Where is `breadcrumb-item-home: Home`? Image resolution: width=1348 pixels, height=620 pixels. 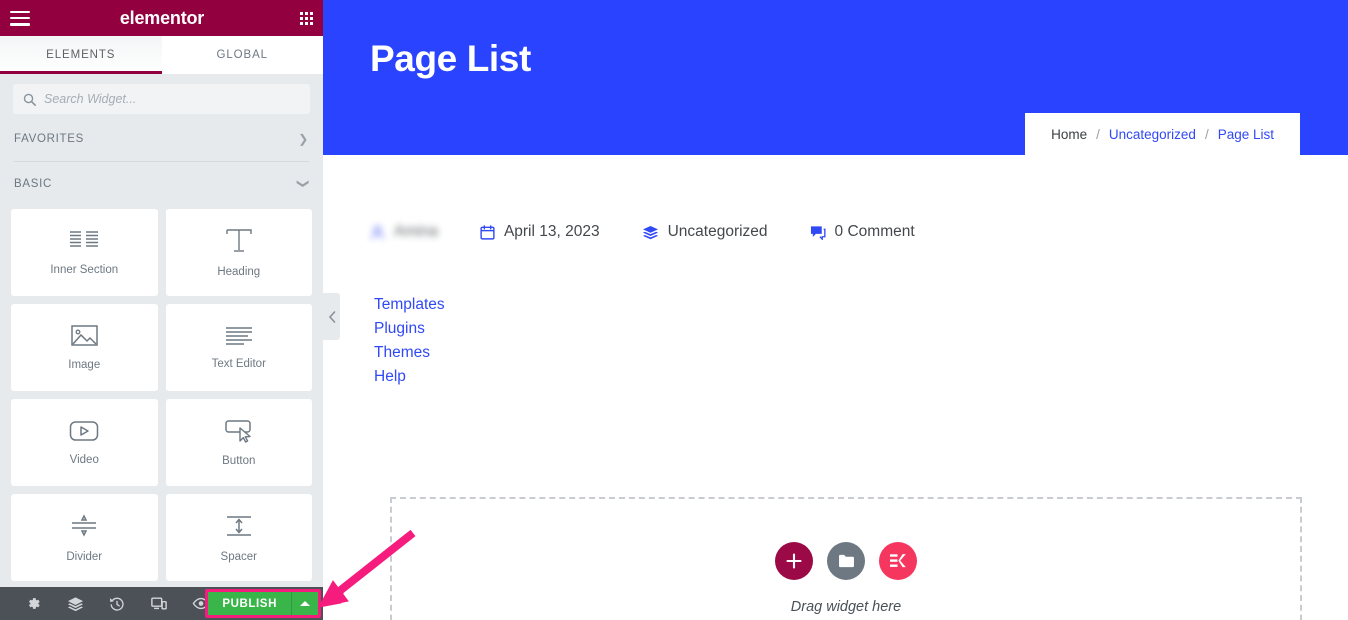 breadcrumb-item-home: Home is located at coordinates (1069, 134).